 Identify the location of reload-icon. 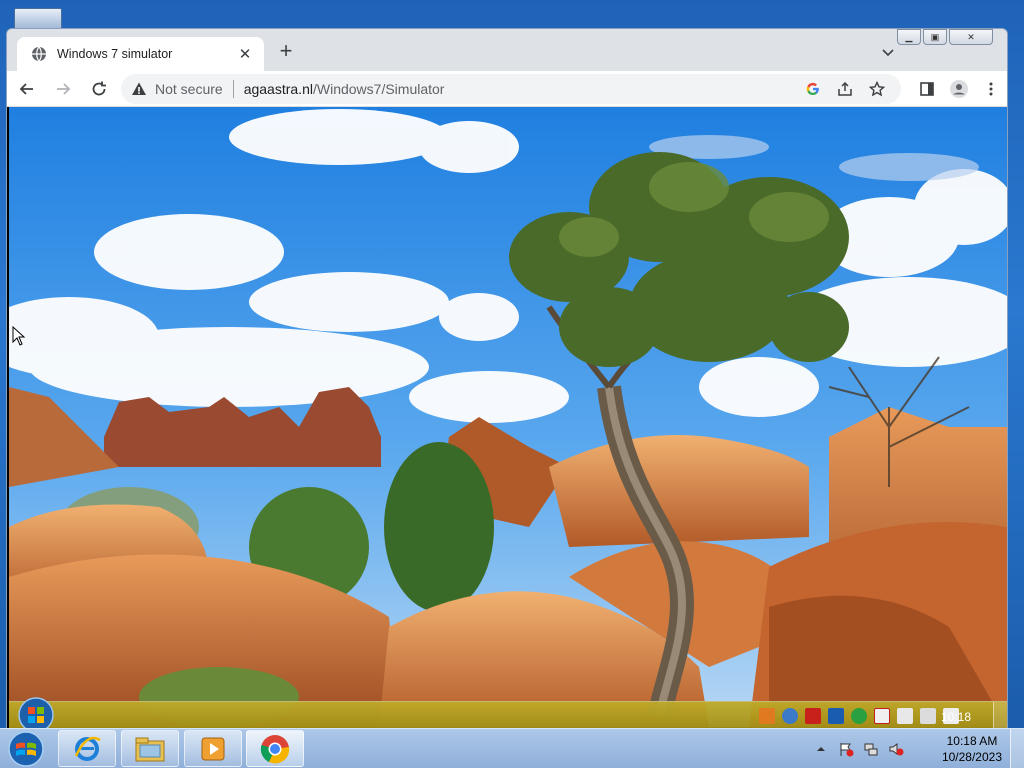
(99, 88).